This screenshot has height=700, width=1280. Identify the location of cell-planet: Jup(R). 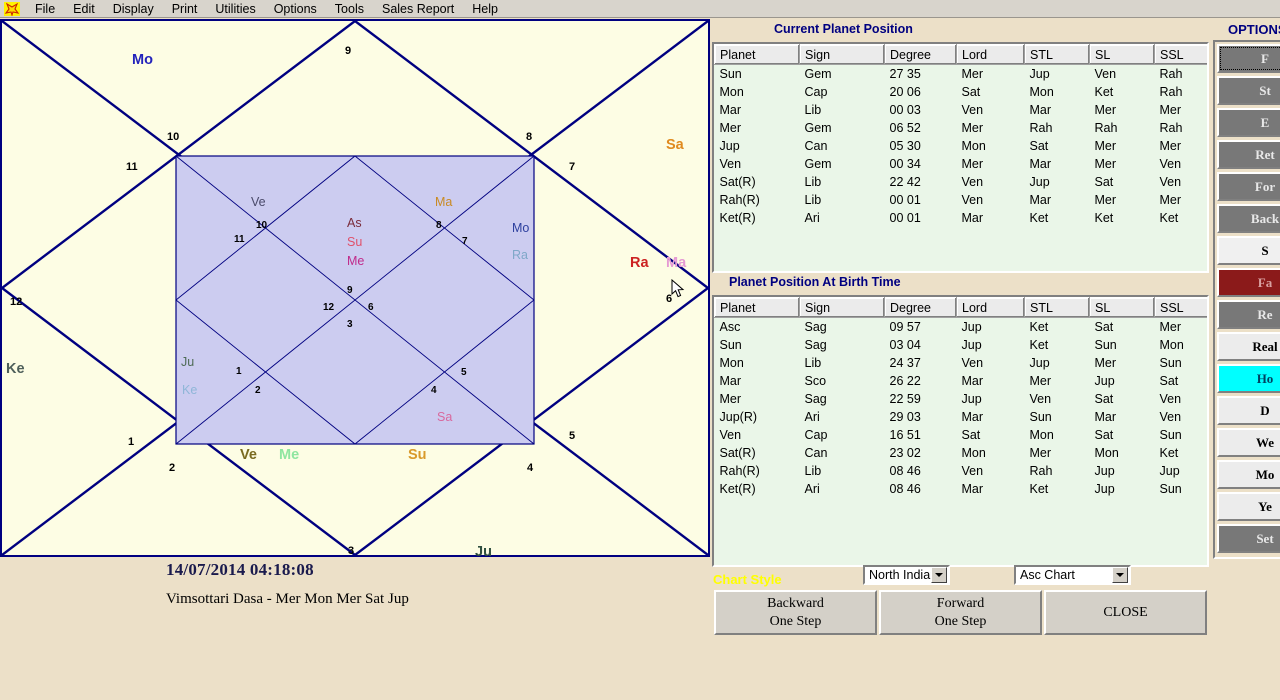
(738, 417).